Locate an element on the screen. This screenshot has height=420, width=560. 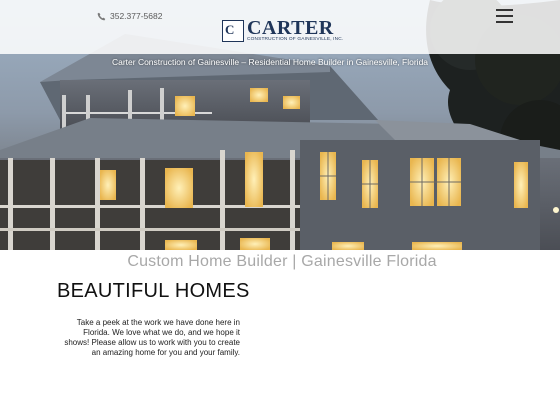
logo-name: CARTER is located at coordinates (290, 27).